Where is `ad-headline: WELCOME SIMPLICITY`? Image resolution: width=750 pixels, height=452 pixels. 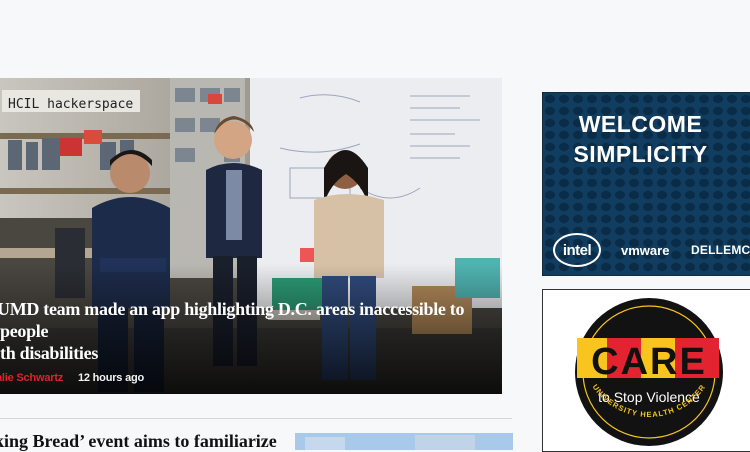
ad-headline: WELCOME SIMPLICITY is located at coordinates (640, 139).